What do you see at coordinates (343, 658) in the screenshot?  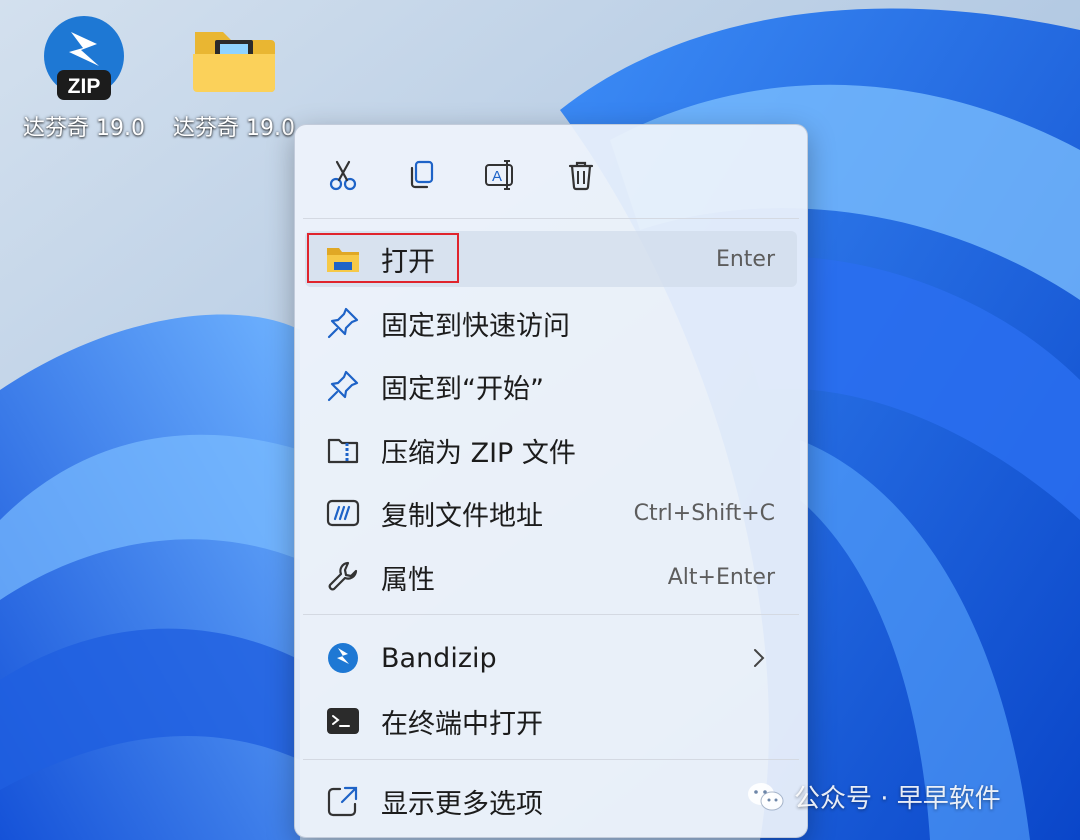 I see `bandizip-icon` at bounding box center [343, 658].